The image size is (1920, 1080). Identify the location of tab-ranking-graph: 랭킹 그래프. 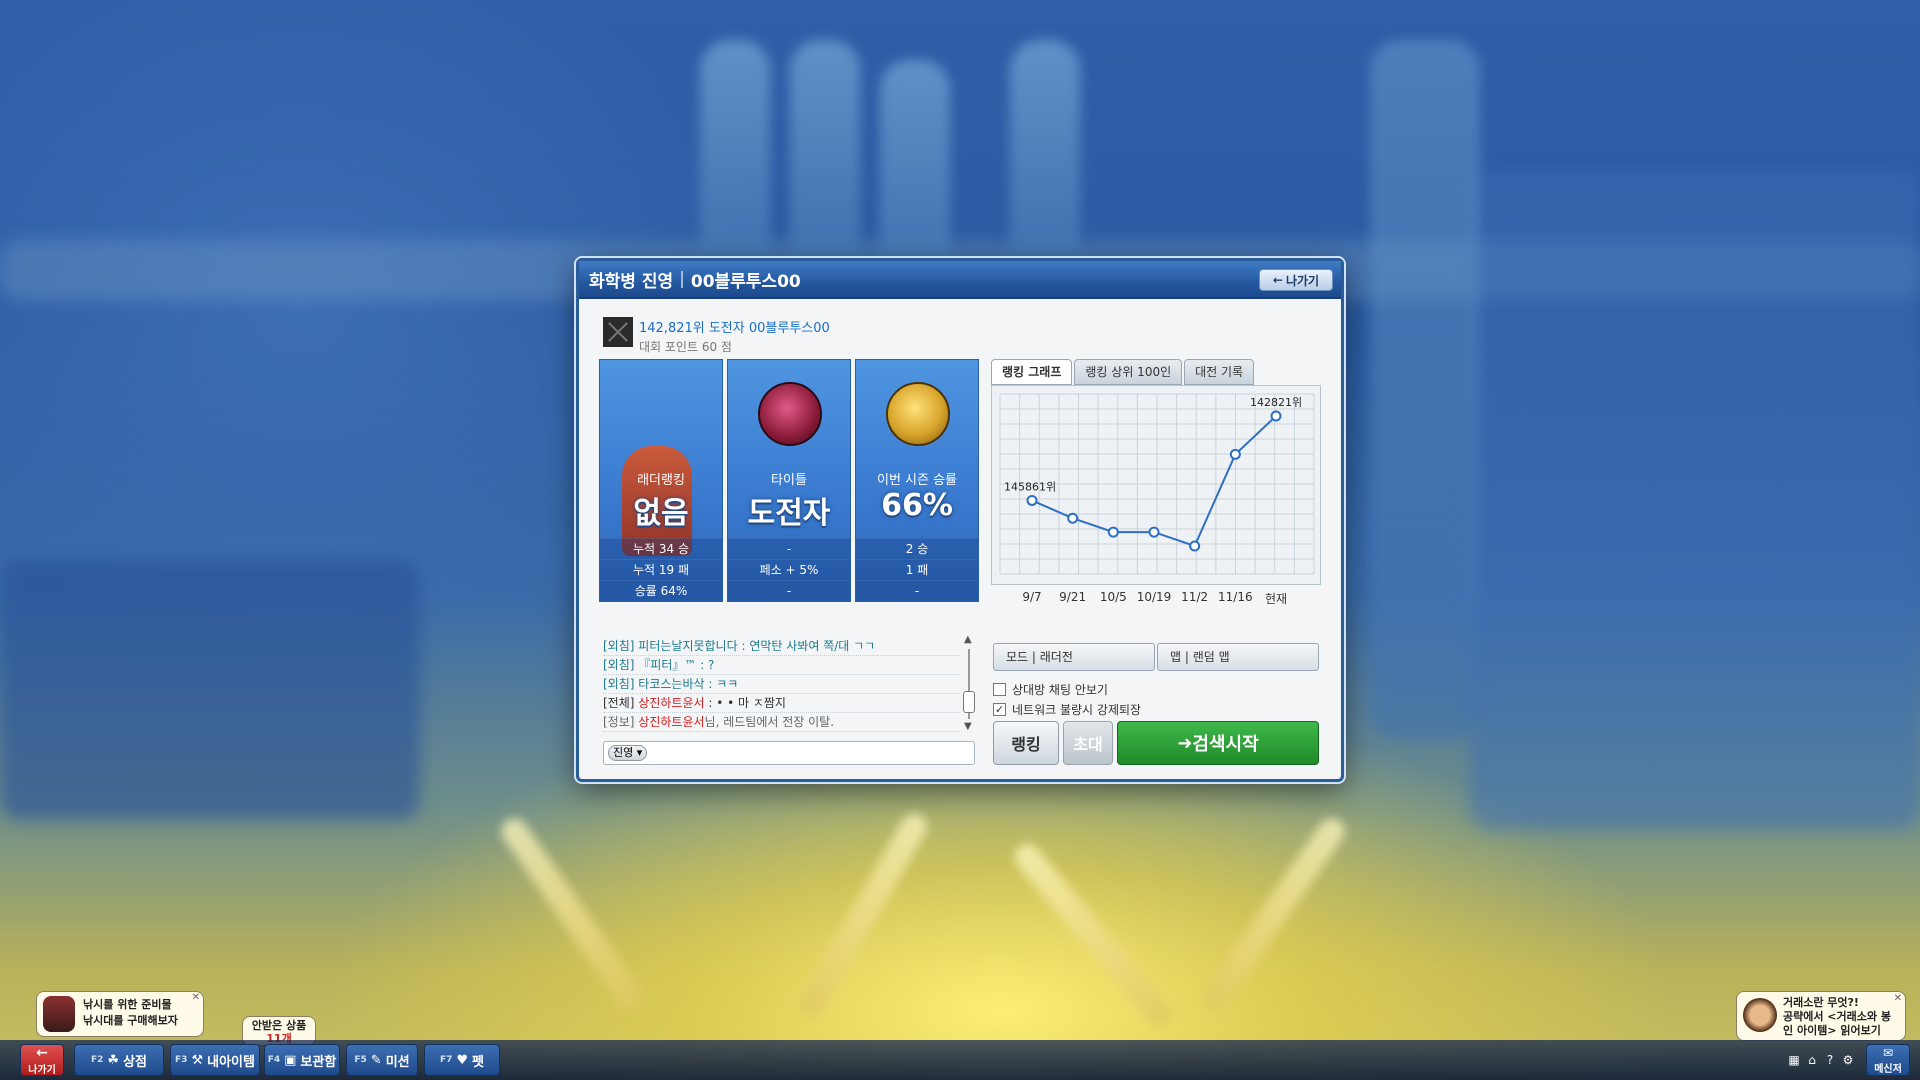
(1032, 372).